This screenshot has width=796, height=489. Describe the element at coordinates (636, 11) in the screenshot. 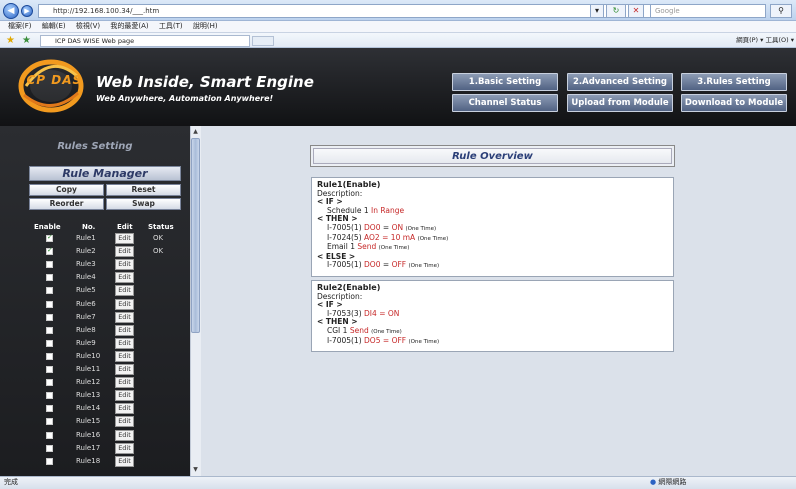

I see `stop-button: ✕` at that location.